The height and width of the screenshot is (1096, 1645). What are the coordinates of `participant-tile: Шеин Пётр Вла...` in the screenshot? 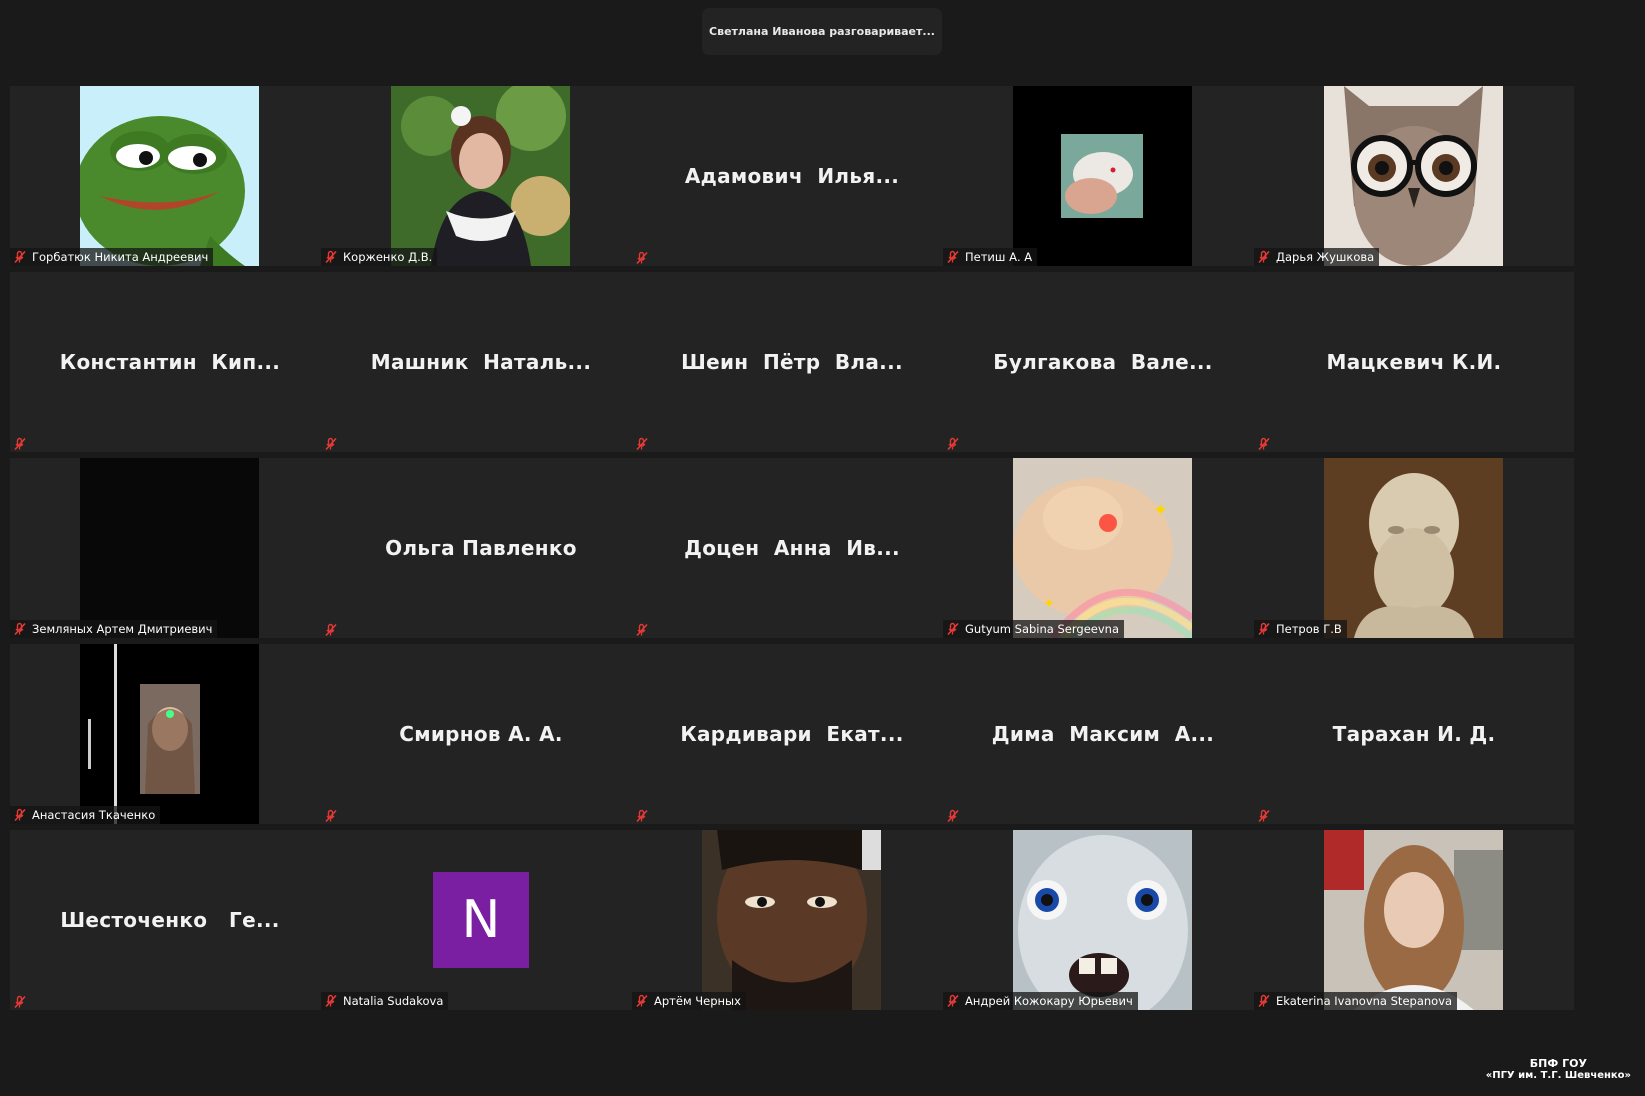 It's located at (792, 362).